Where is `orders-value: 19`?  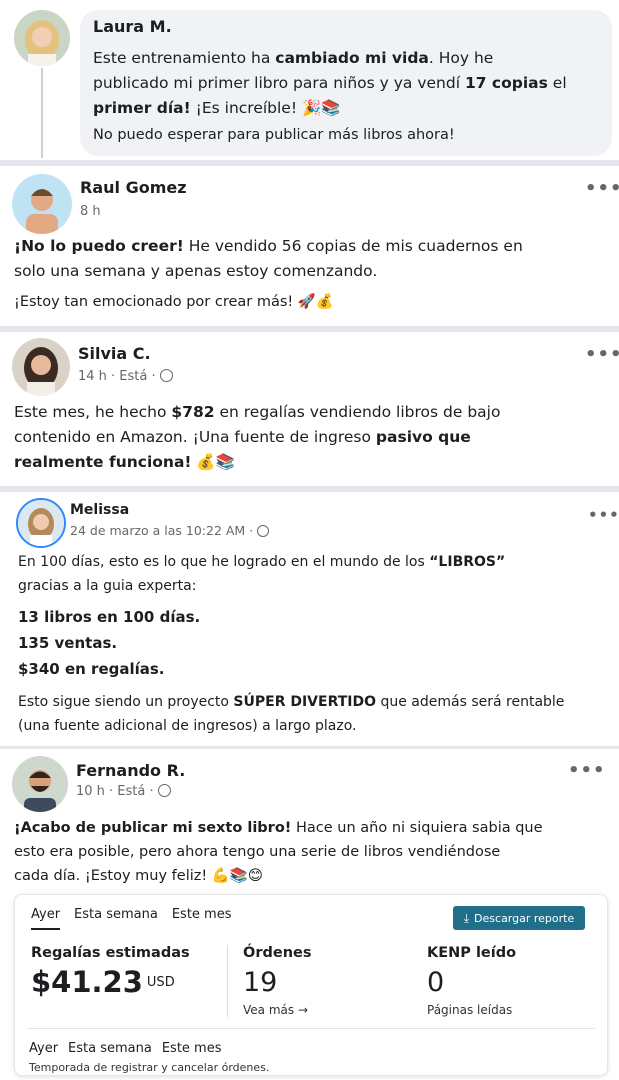
orders-value: 19 is located at coordinates (260, 982).